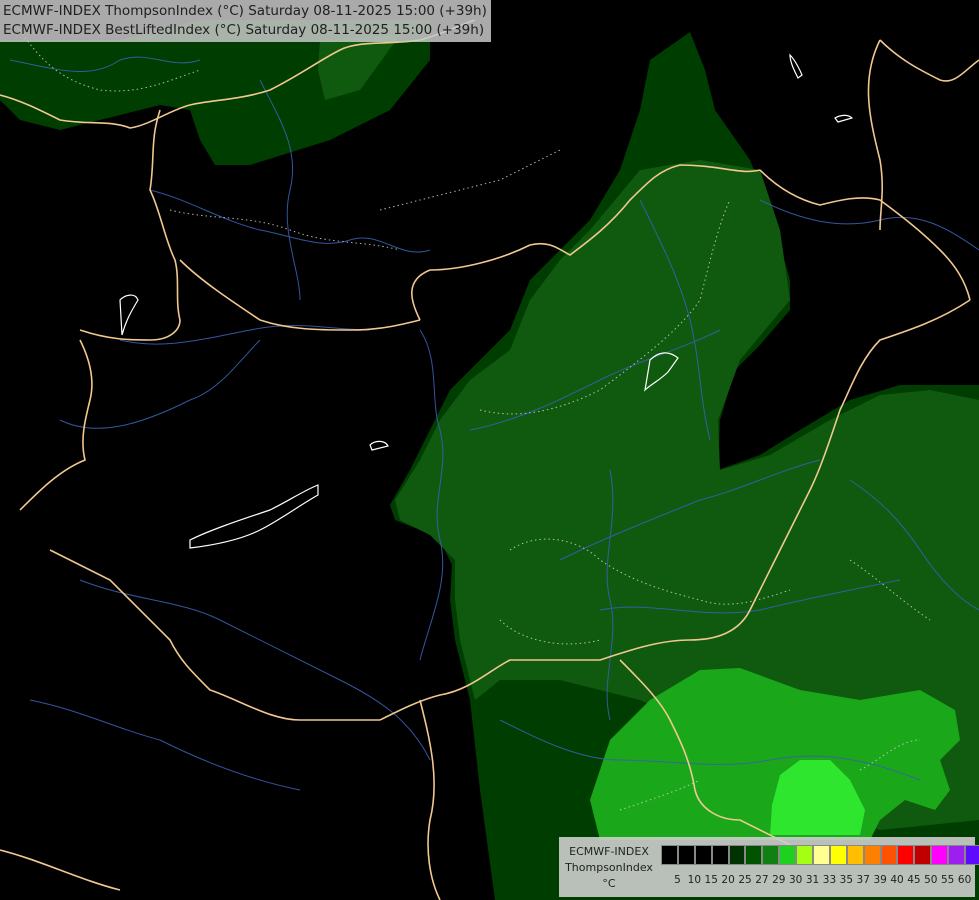  What do you see at coordinates (609, 867) in the screenshot?
I see `legend-index-label: ThompsonIndex` at bounding box center [609, 867].